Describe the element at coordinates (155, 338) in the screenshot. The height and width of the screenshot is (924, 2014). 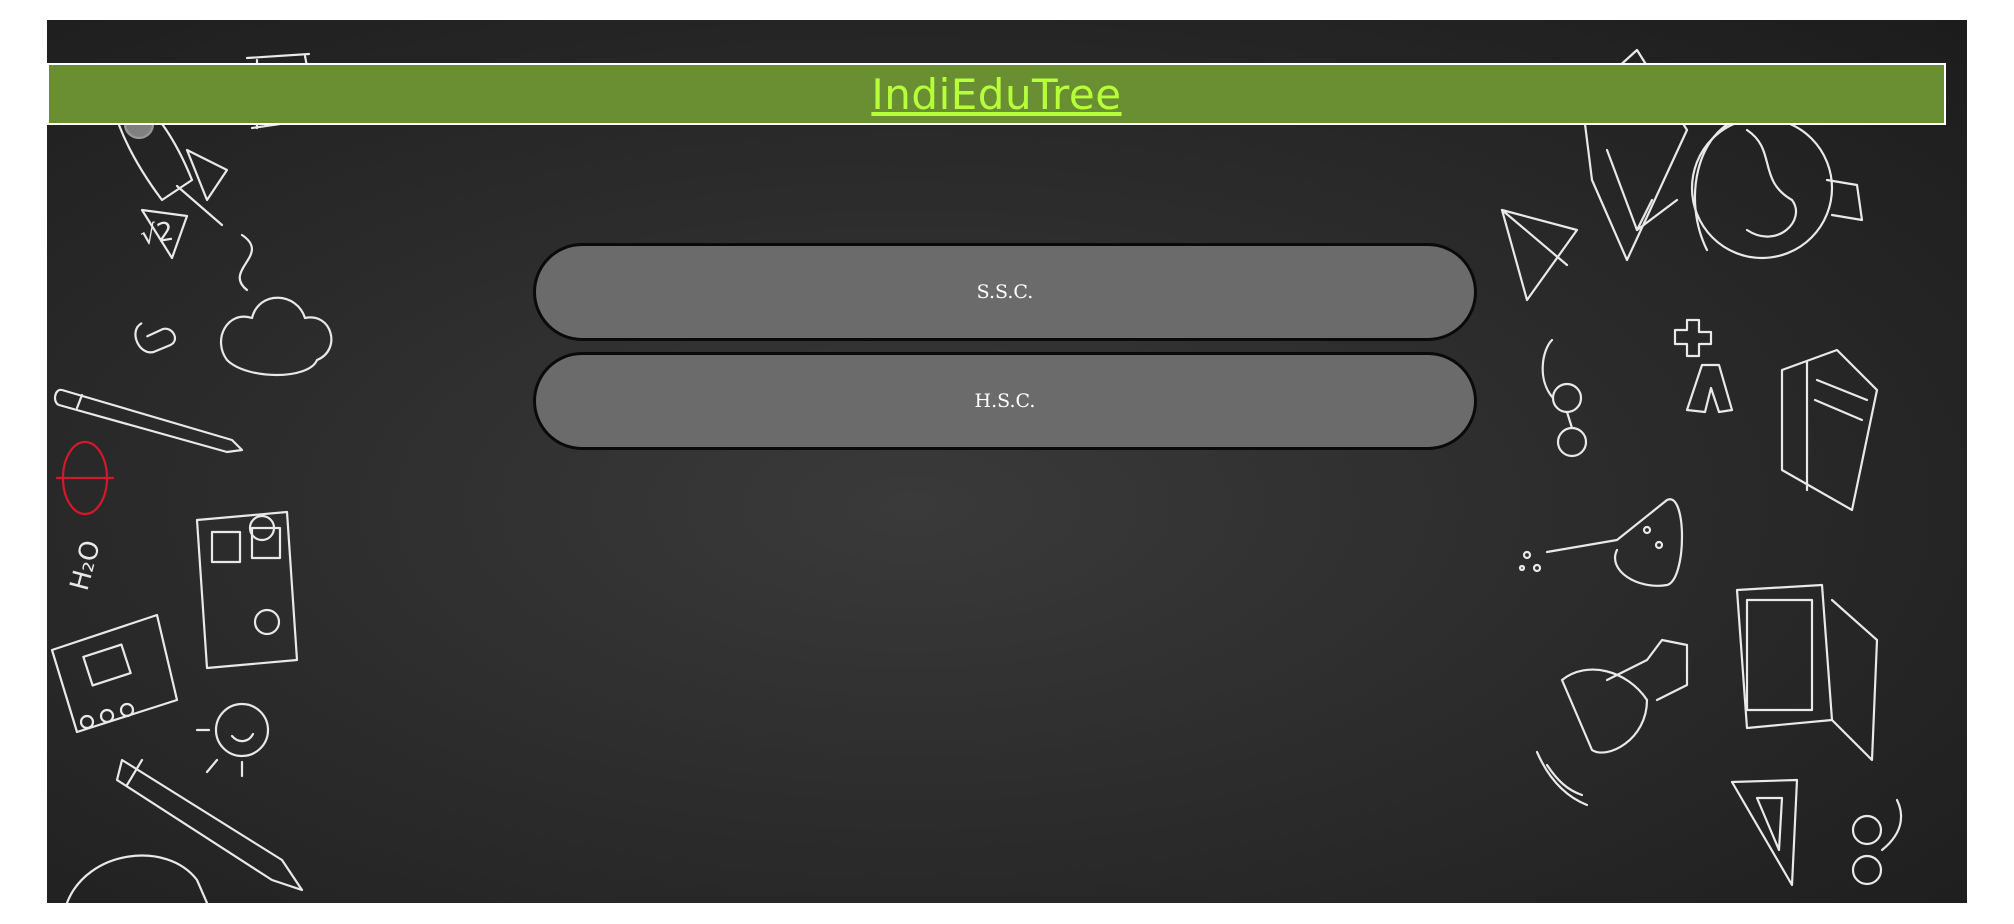
I see `paperclip-icon` at that location.